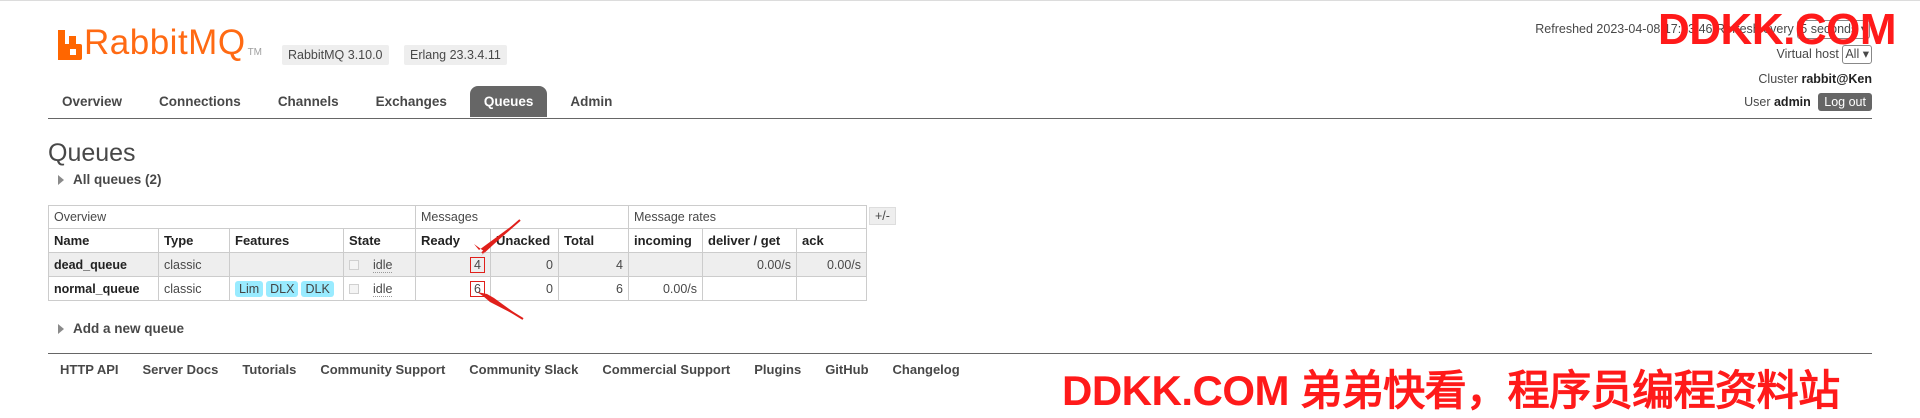 The image size is (1920, 418). Describe the element at coordinates (194, 240) in the screenshot. I see `col-type: Type` at that location.